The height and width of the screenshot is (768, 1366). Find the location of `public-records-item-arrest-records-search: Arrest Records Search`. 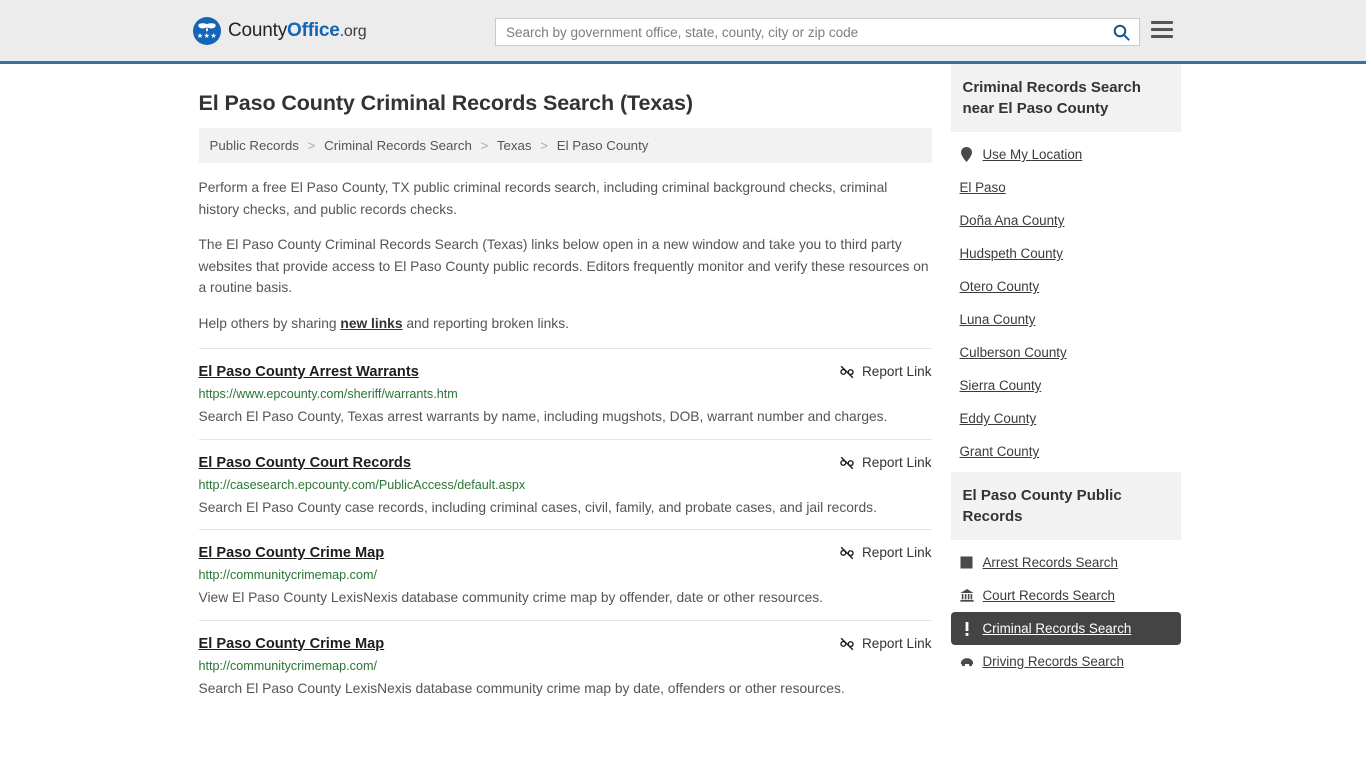

public-records-item-arrest-records-search: Arrest Records Search is located at coordinates (1066, 562).